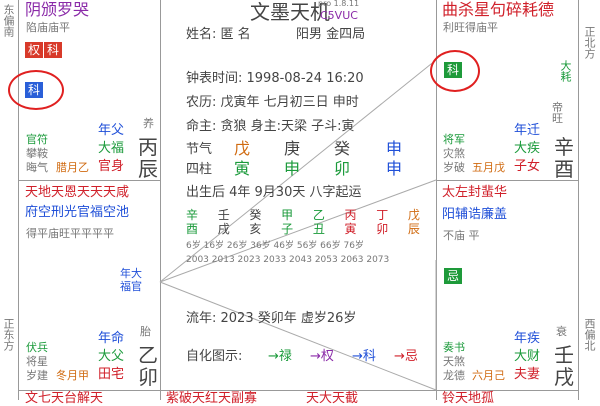 The image size is (600, 406). I want to click on sizhu-2: 卯, so click(342, 168).